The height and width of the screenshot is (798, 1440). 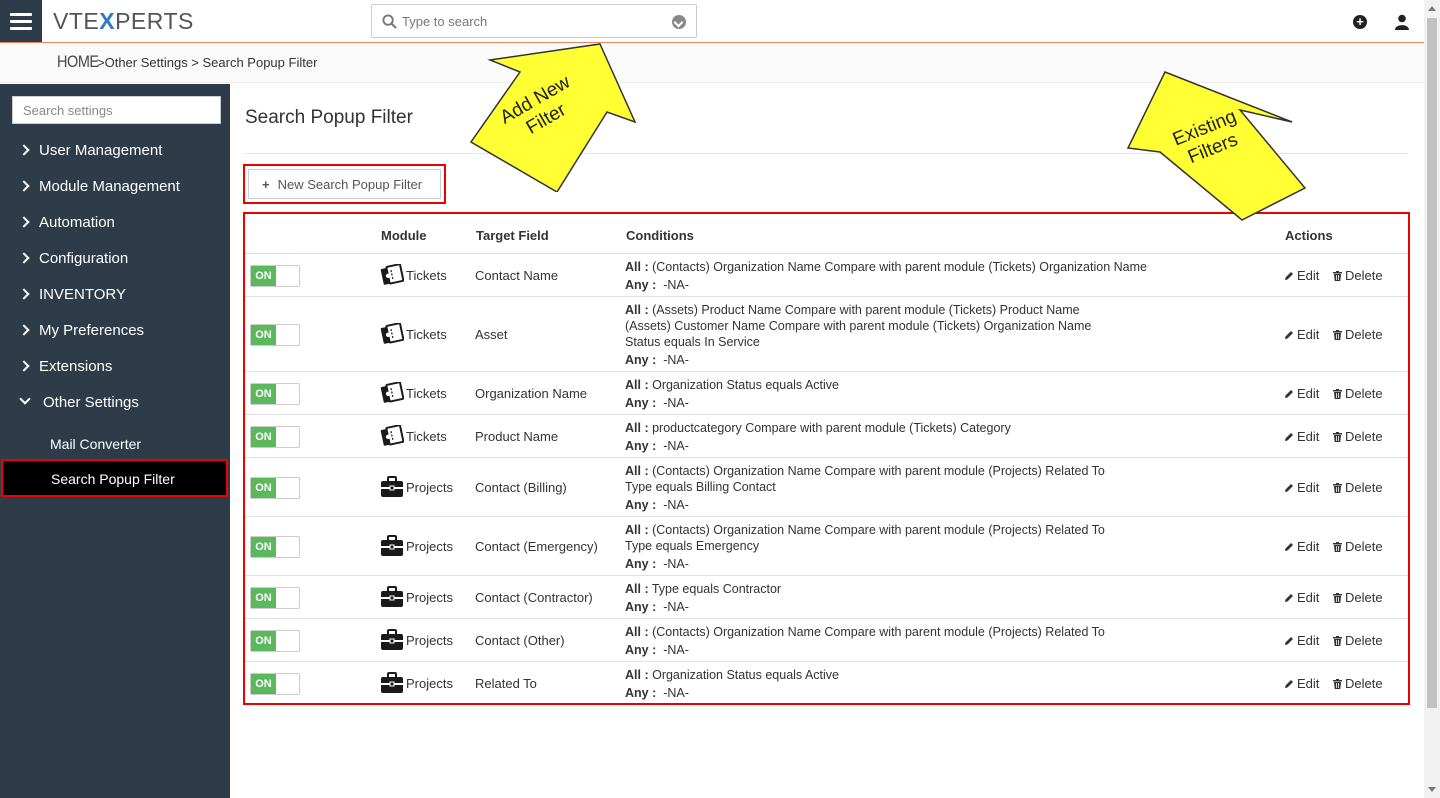 I want to click on sidebar-item-user-management: User Management, so click(x=115, y=151).